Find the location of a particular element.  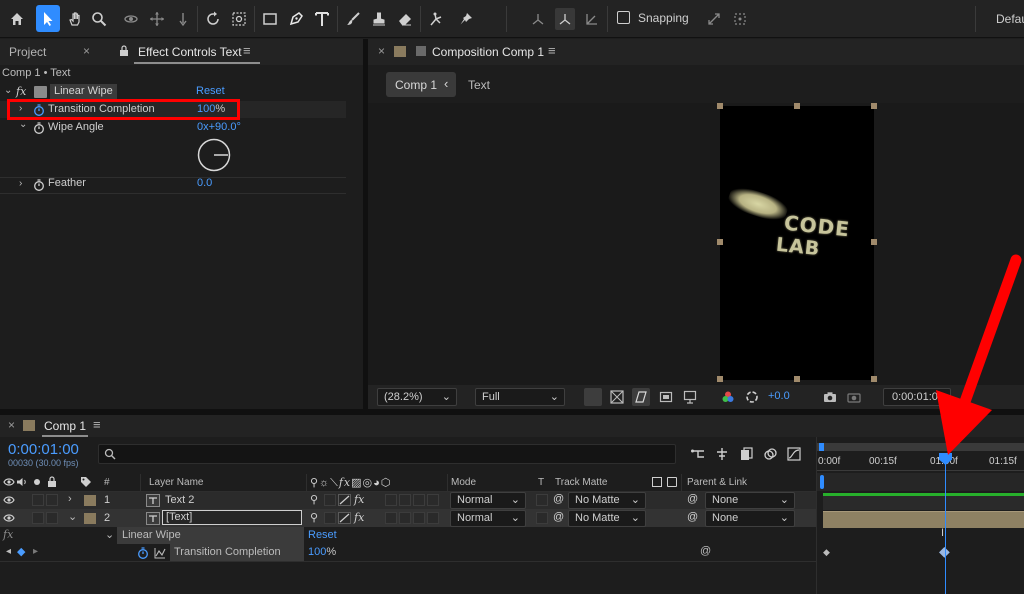

anchor-point-tool-icon is located at coordinates (239, 19).